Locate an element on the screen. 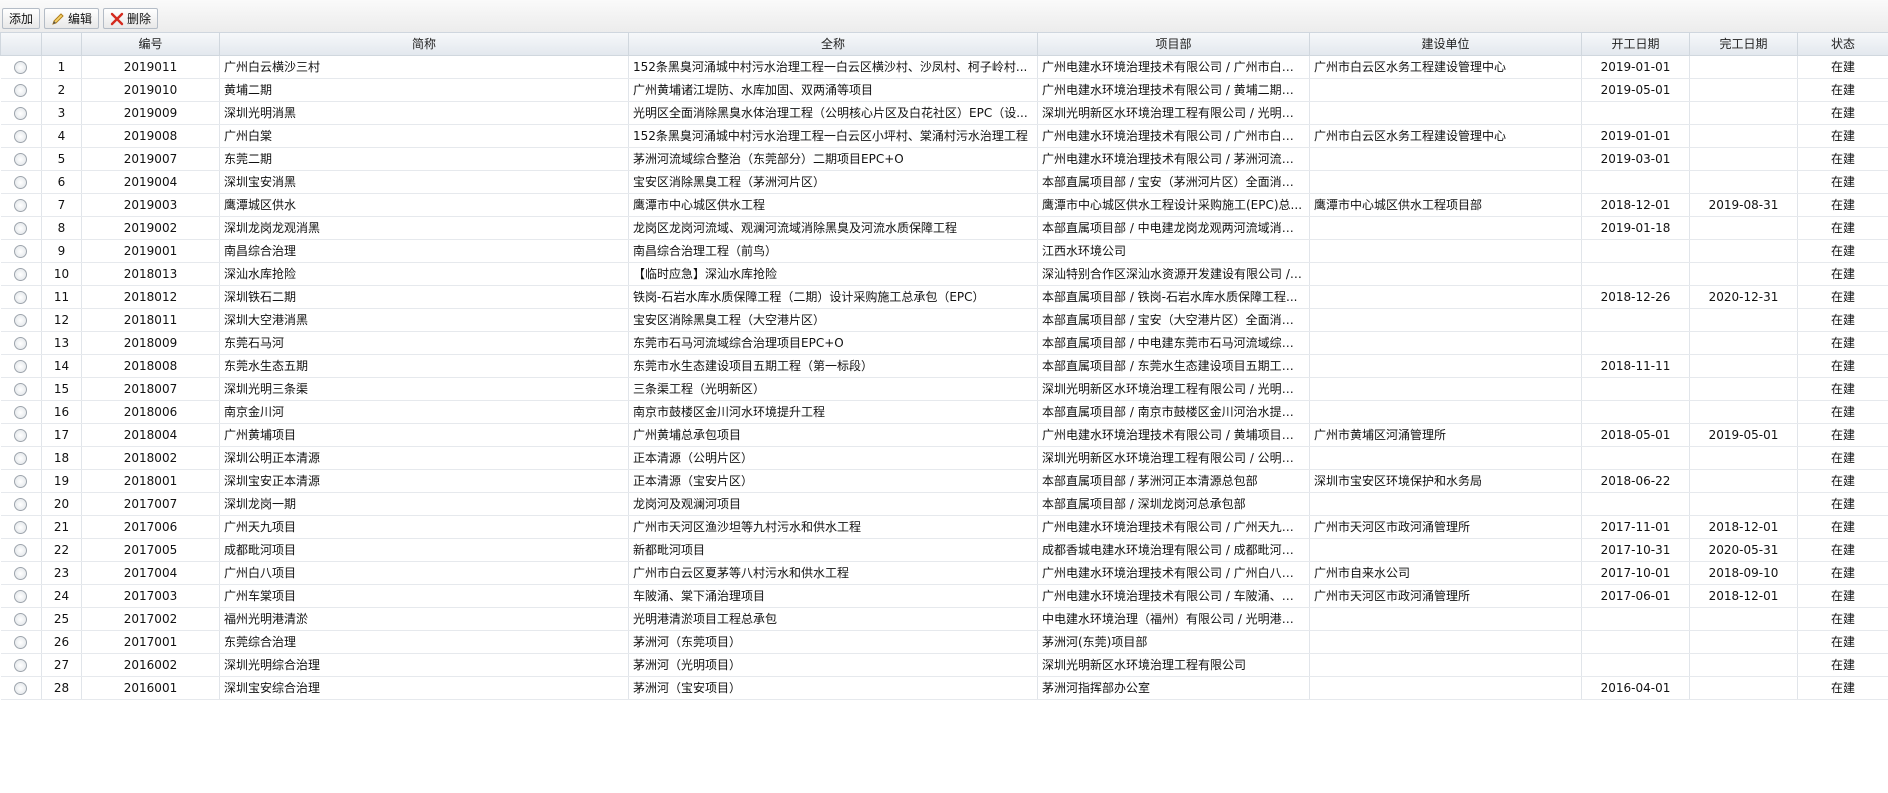 The height and width of the screenshot is (793, 1888). code-cell: 2018008 is located at coordinates (150, 366).